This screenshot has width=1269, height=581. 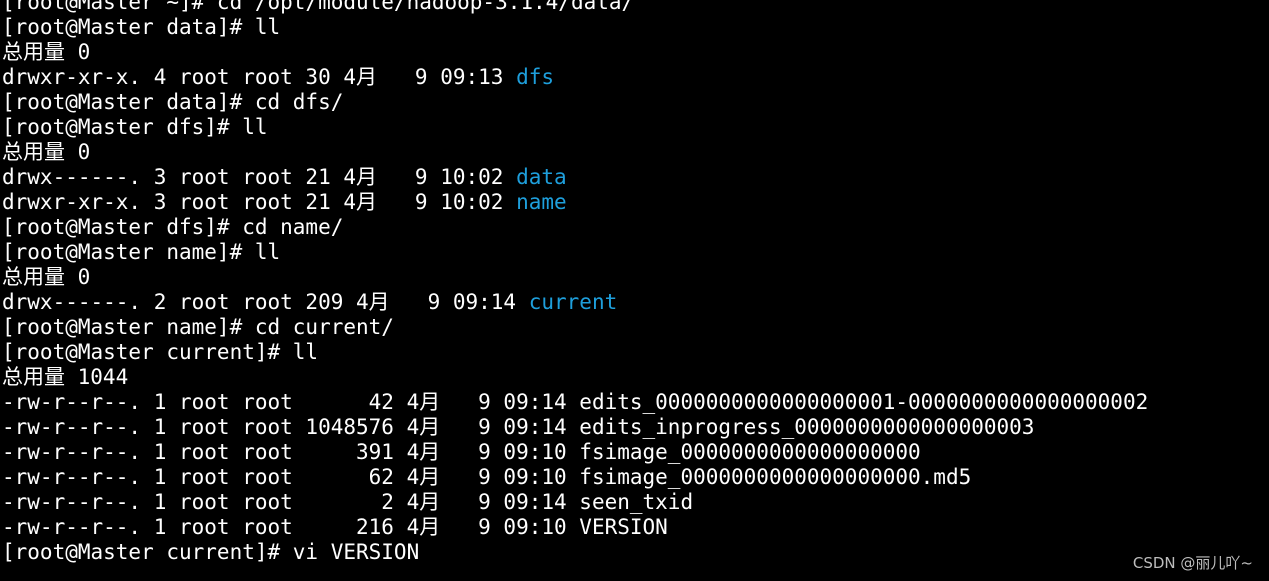 What do you see at coordinates (259, 202) in the screenshot?
I see `terminal-line-text: drwxr-xr-x. 3 root root 21 4月 9 10:02` at bounding box center [259, 202].